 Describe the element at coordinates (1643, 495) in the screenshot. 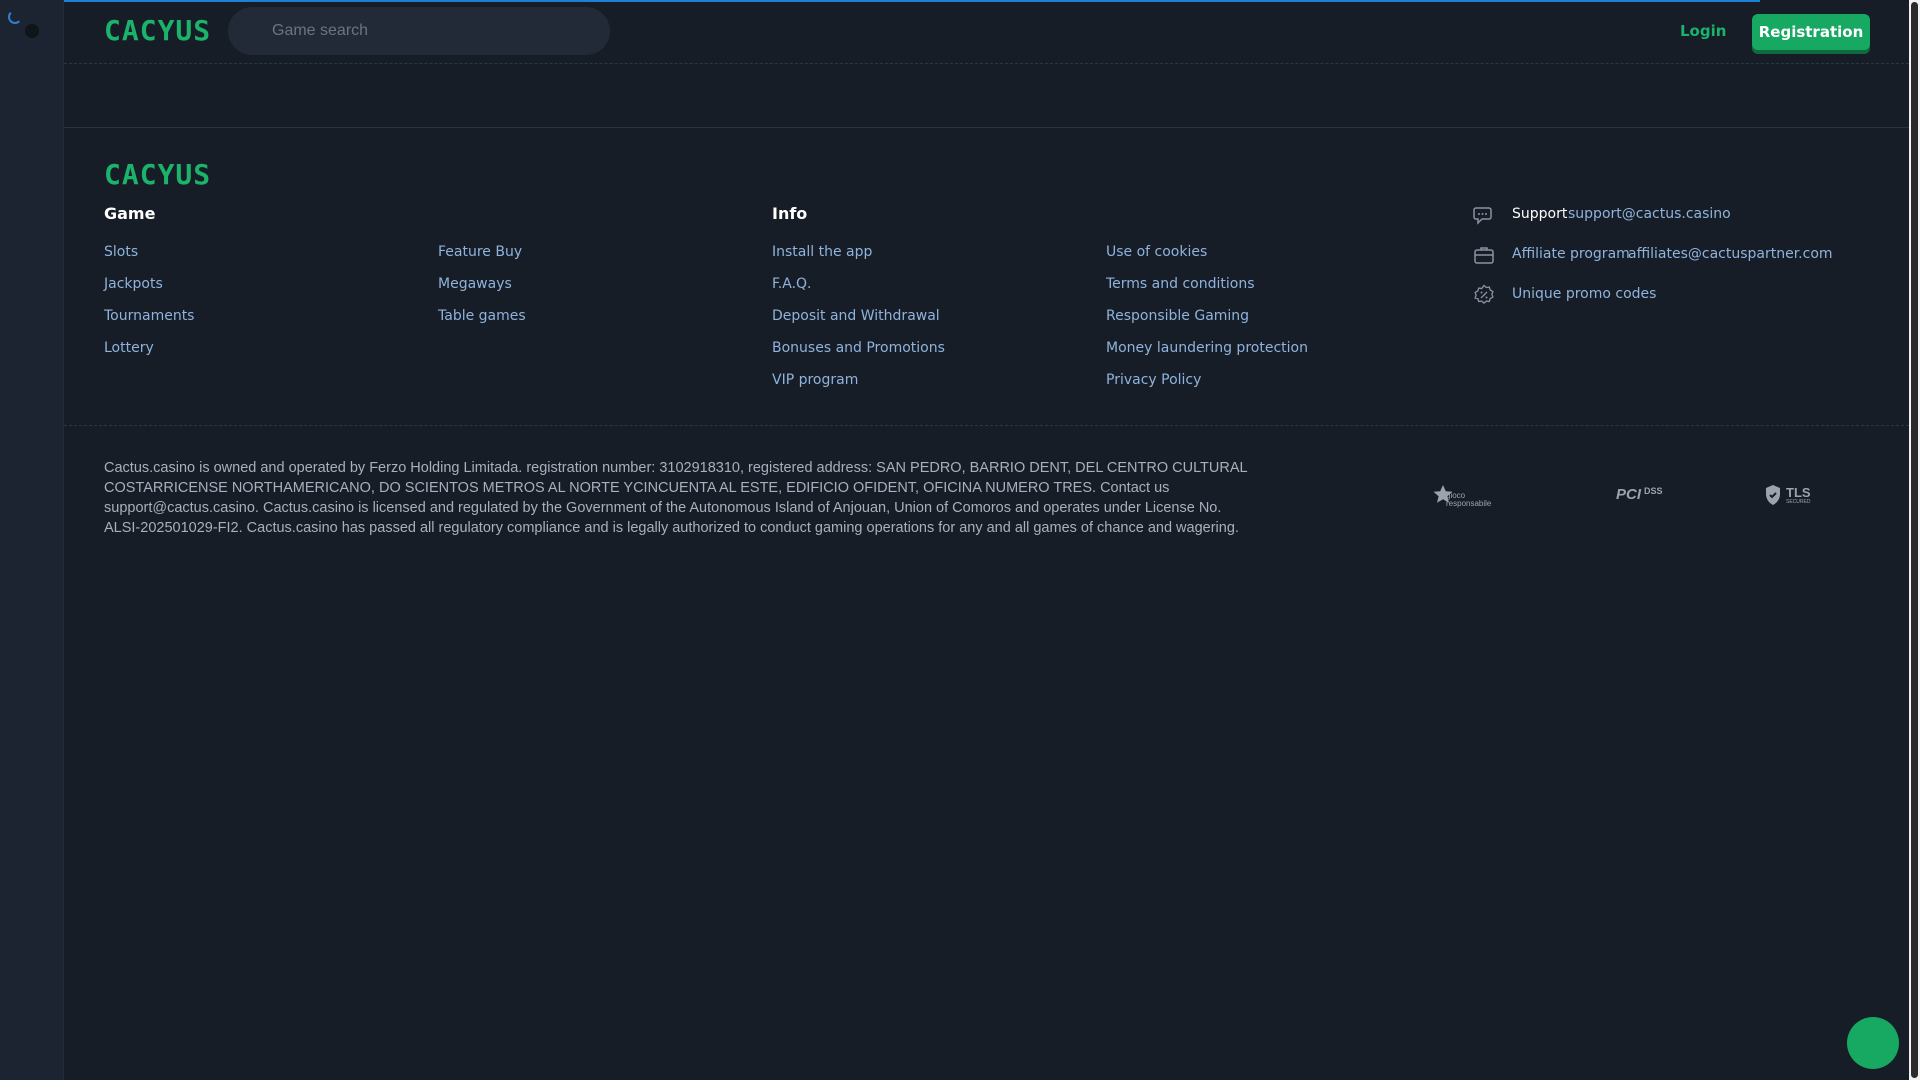

I see `pci-dss-logo: PCI DSS` at that location.